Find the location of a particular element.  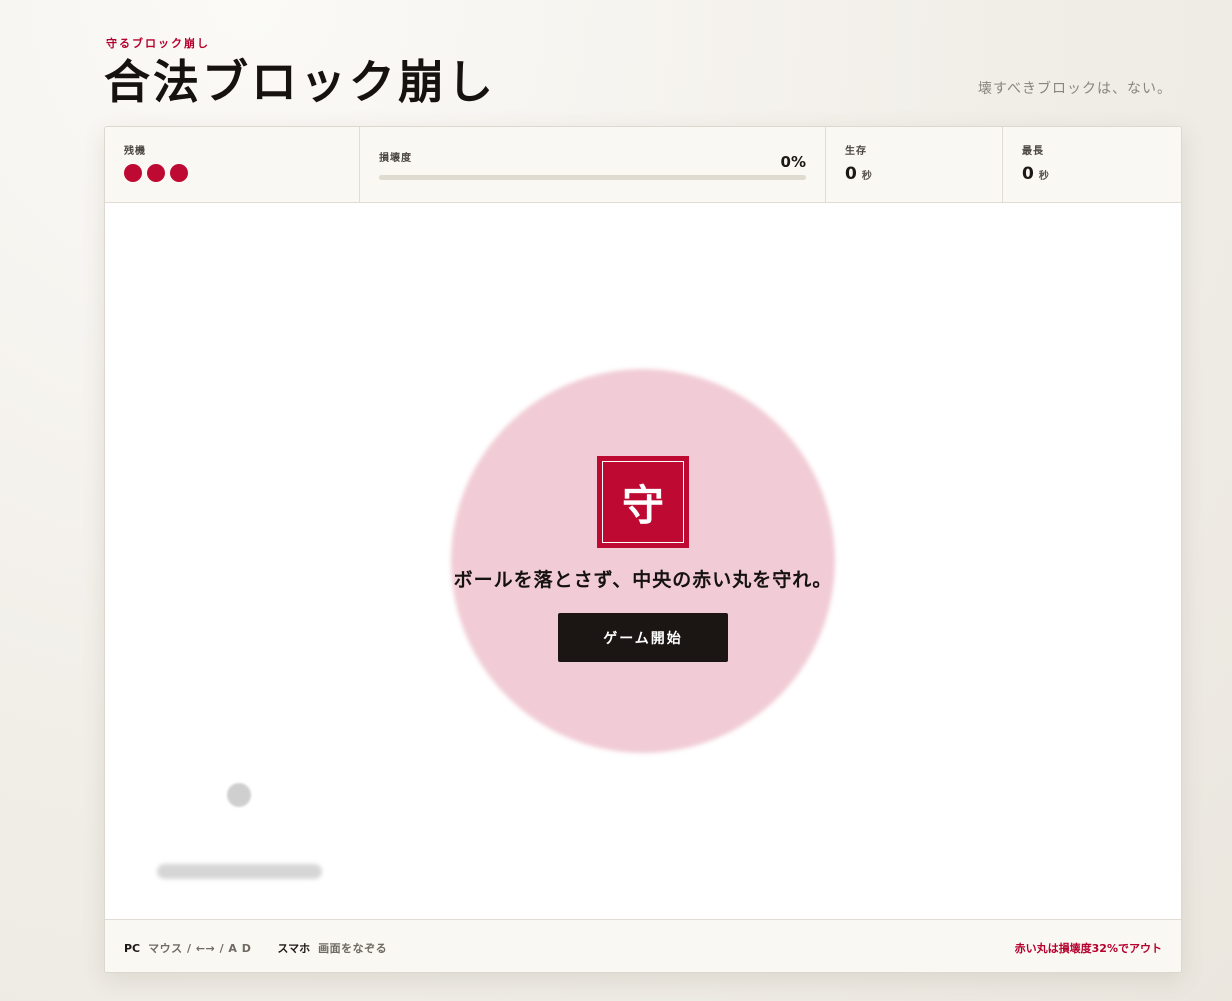

page-header: 守るブロック崩し 合法ブロック崩し 壊すべきブロックは、ない。 is located at coordinates (642, 75).